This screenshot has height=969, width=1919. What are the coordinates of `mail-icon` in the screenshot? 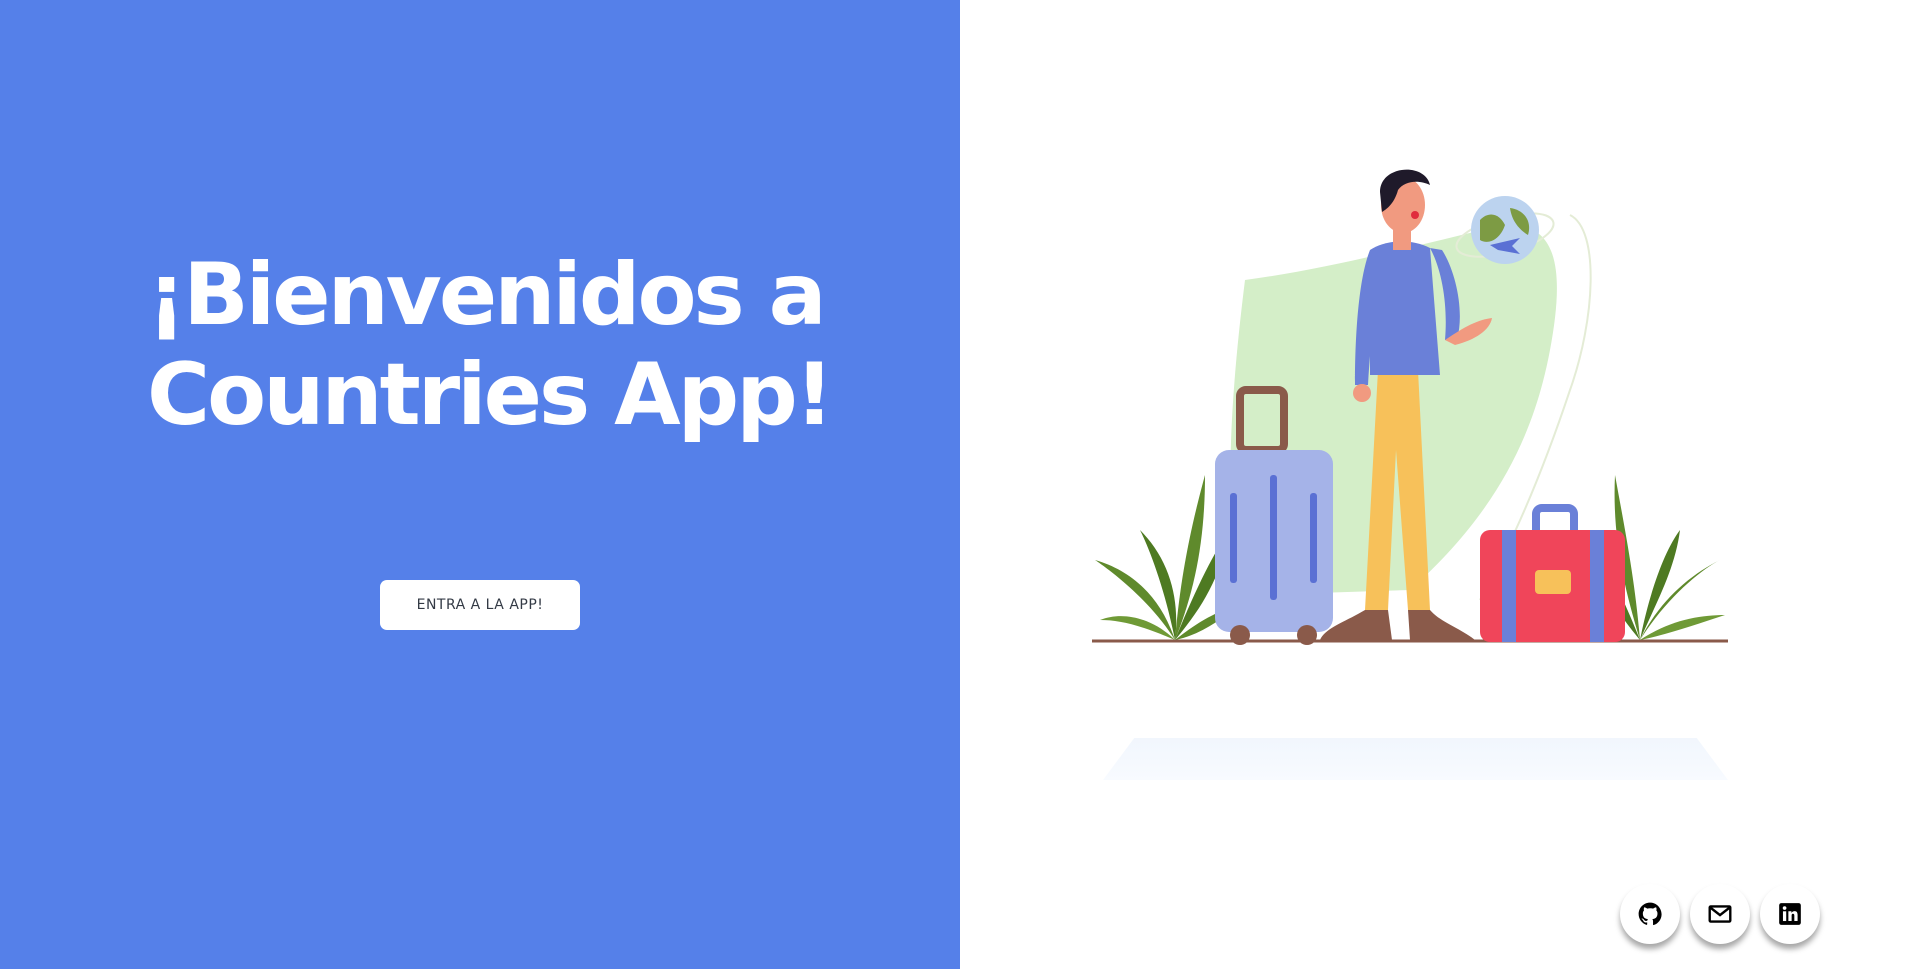 It's located at (1720, 914).